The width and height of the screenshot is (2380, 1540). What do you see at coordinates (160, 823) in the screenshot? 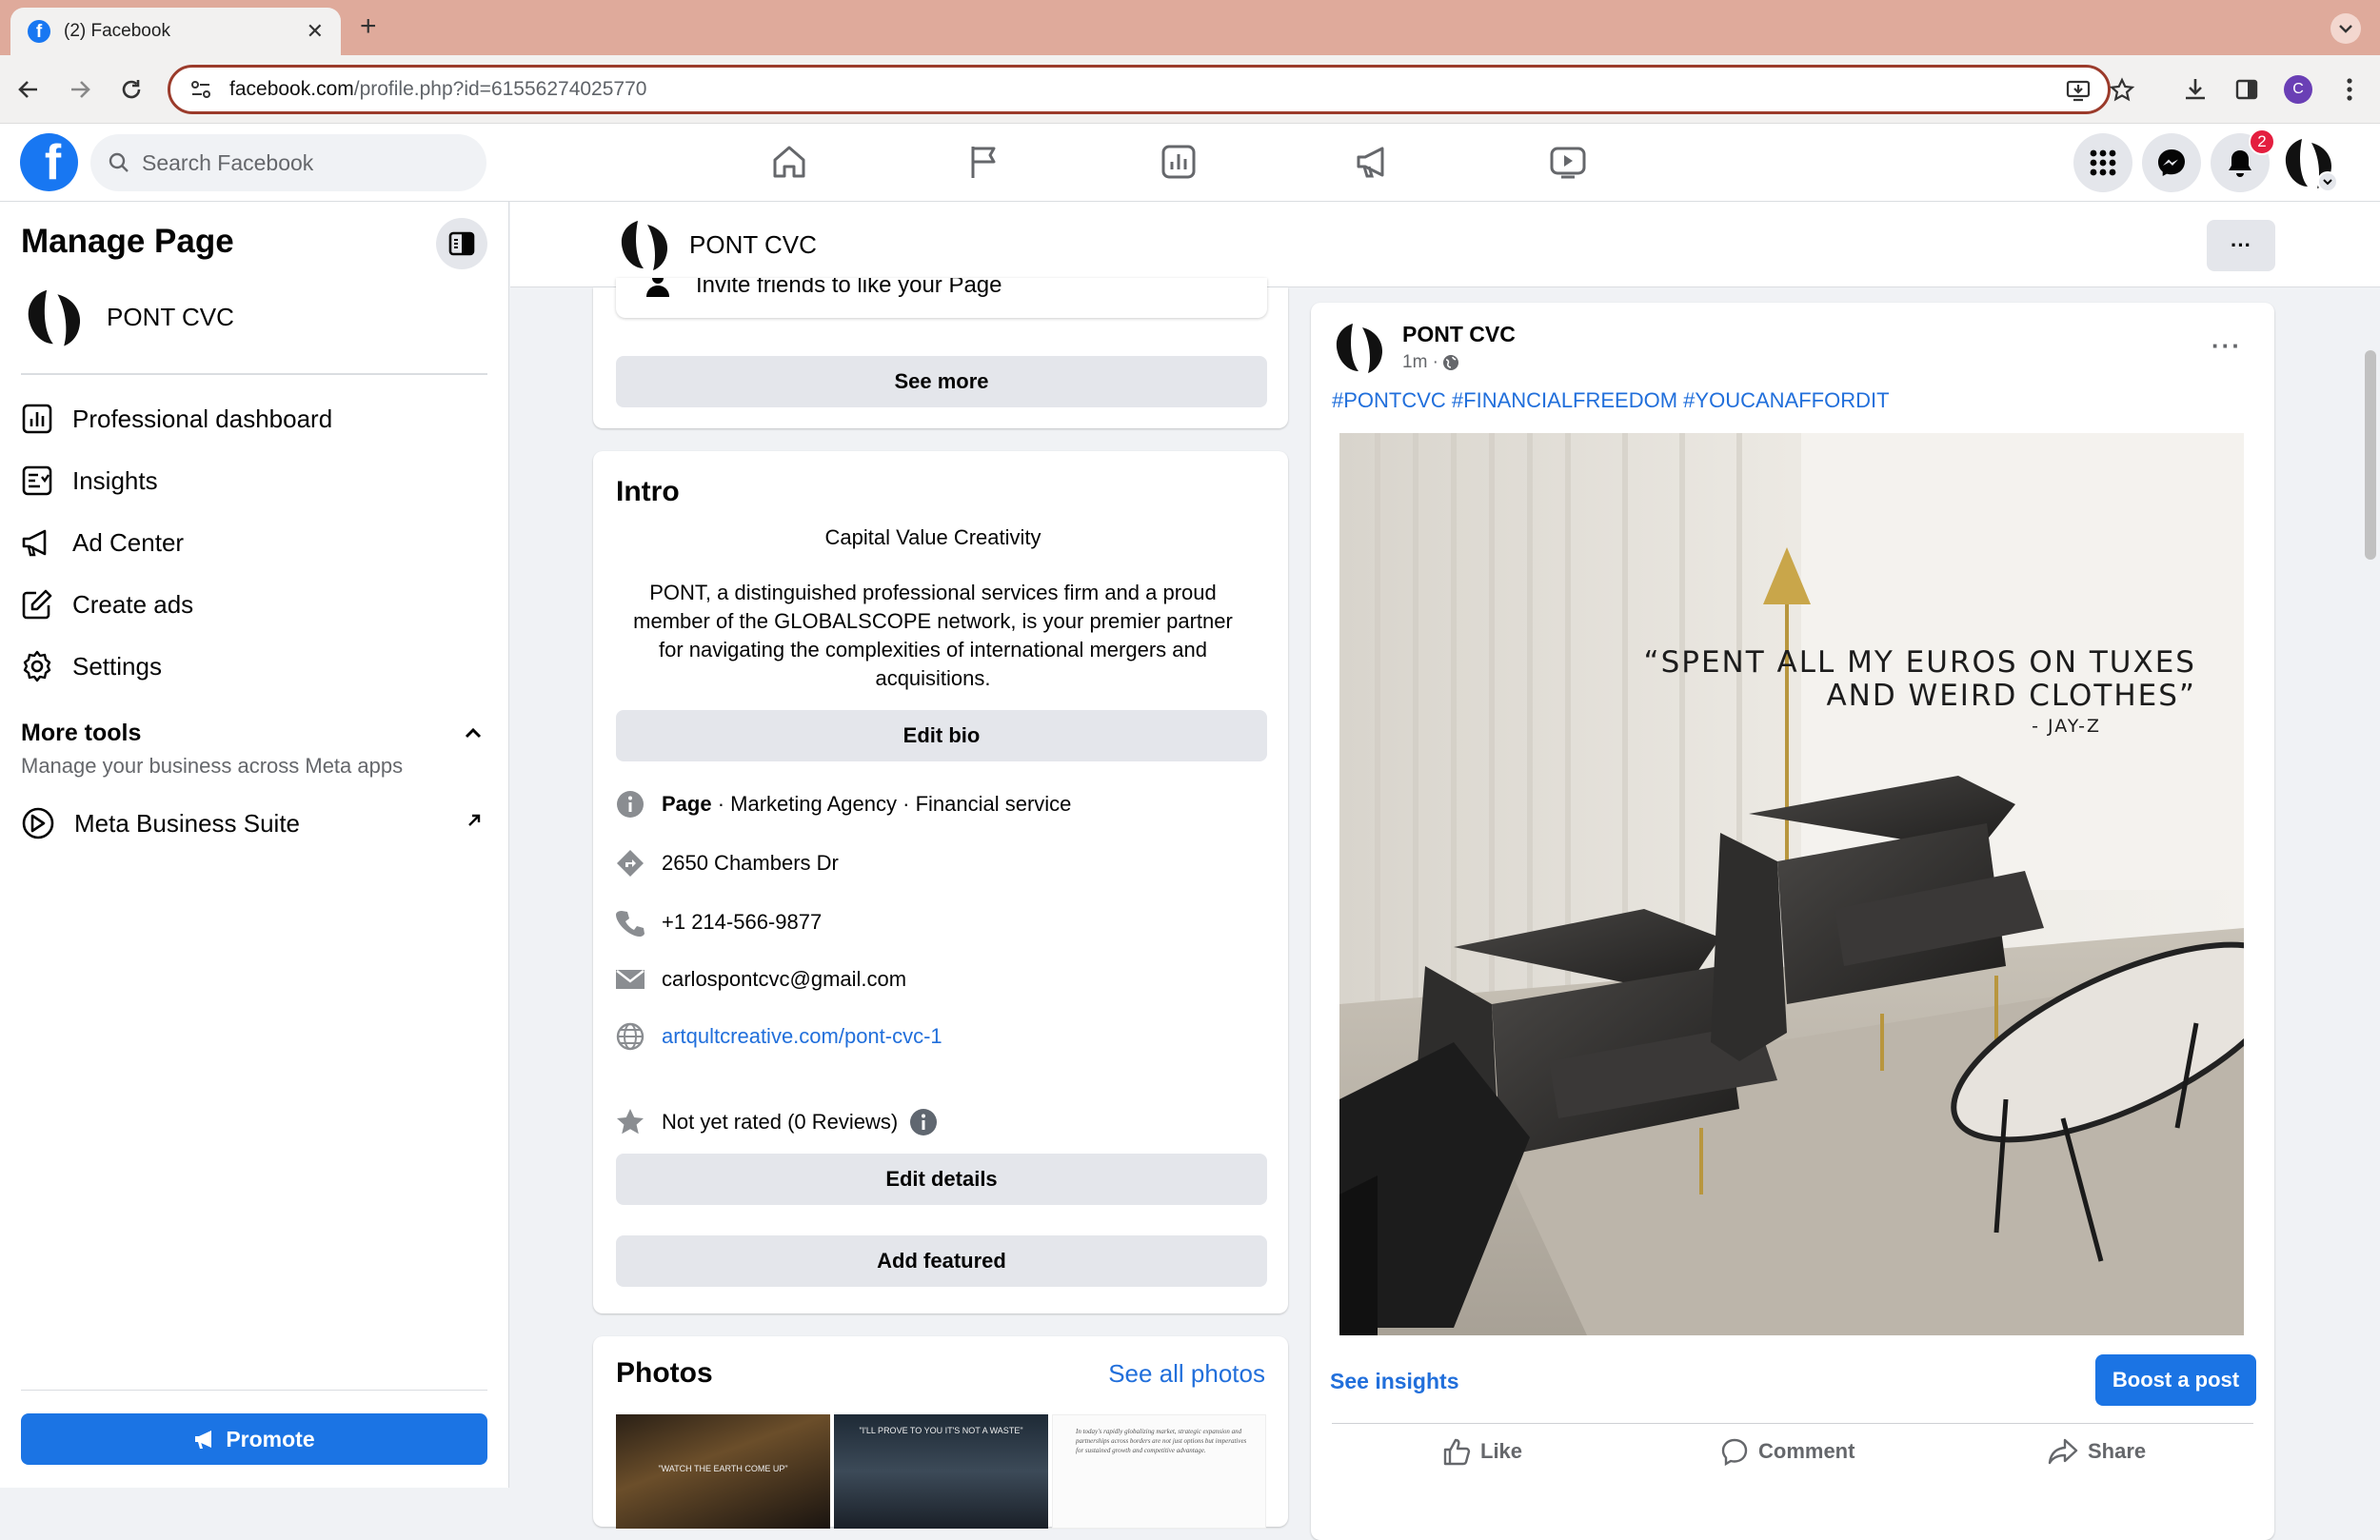
I see `sidebar-item-meta-business-suite: Meta Business Suite` at bounding box center [160, 823].